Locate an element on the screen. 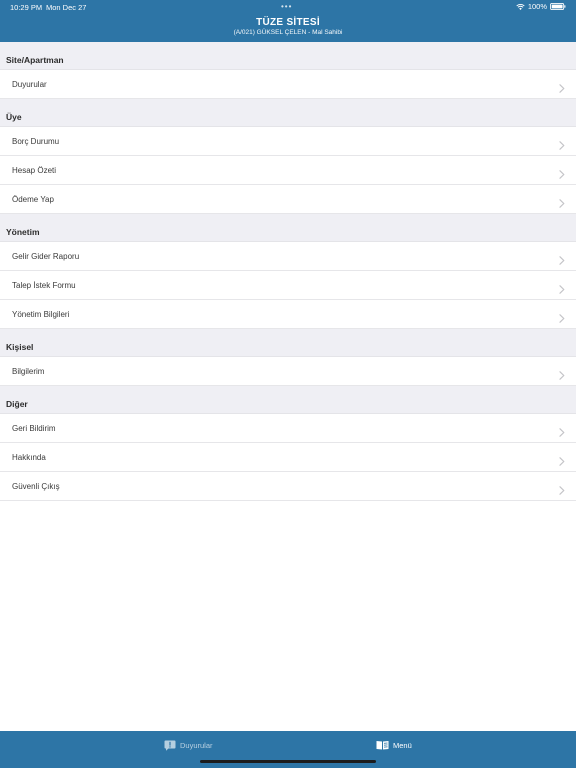  menu-item-label: Hesap Özeti is located at coordinates (34, 170).